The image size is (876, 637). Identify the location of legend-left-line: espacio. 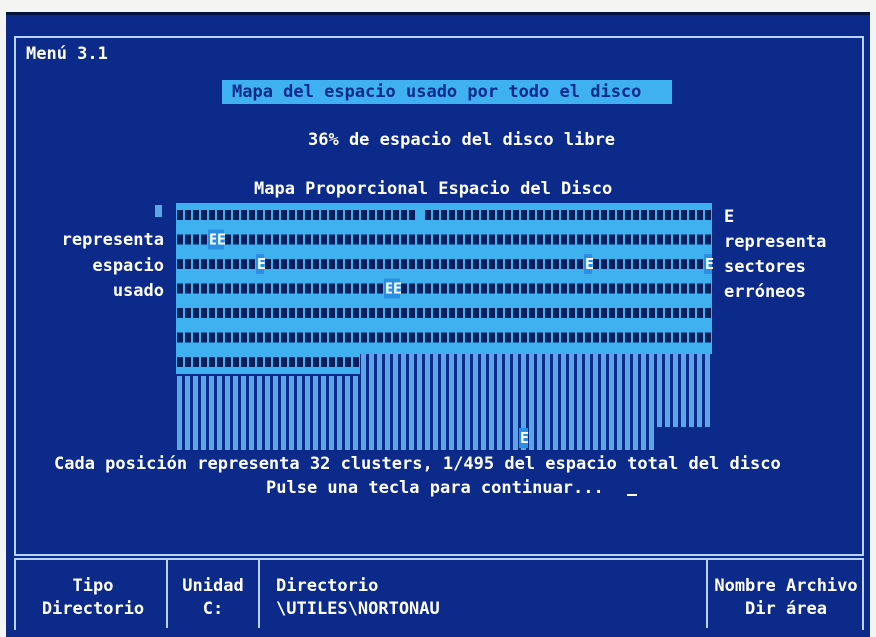
(128, 266).